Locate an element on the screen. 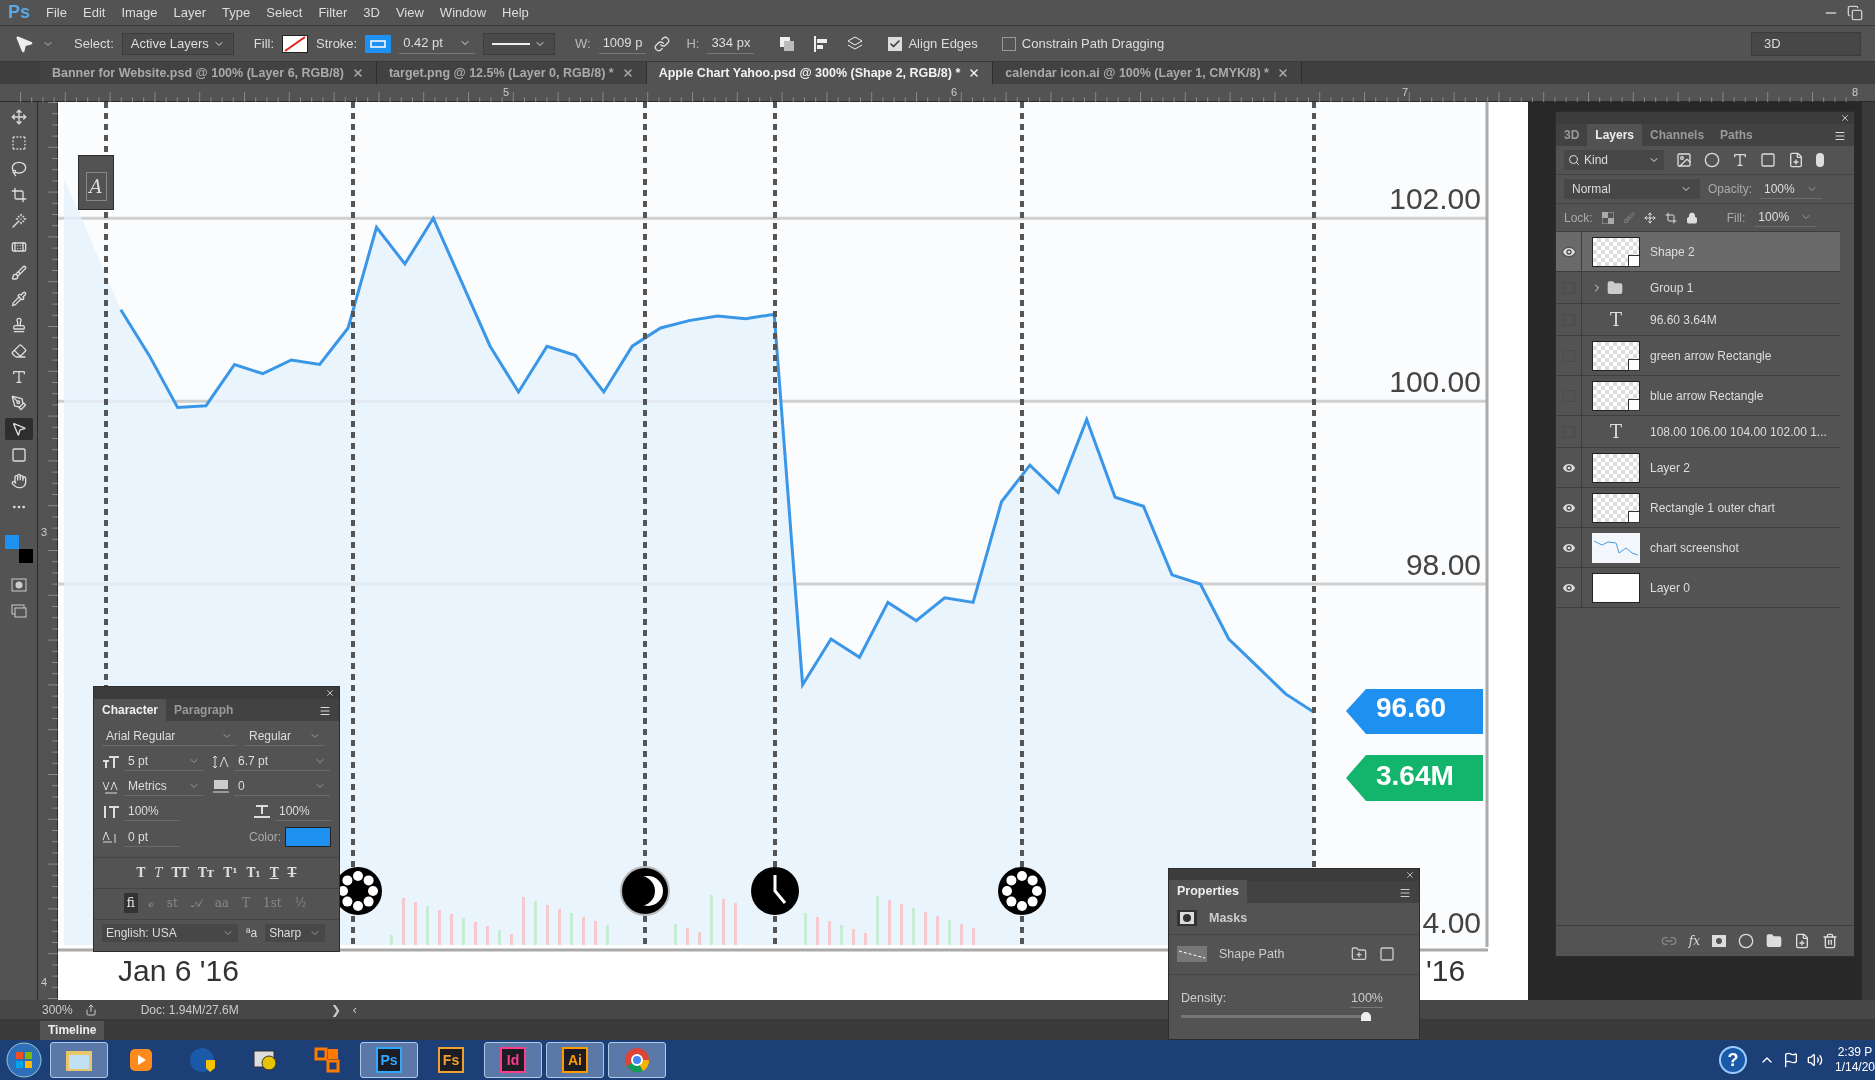  flag-icon is located at coordinates (1790, 1060).